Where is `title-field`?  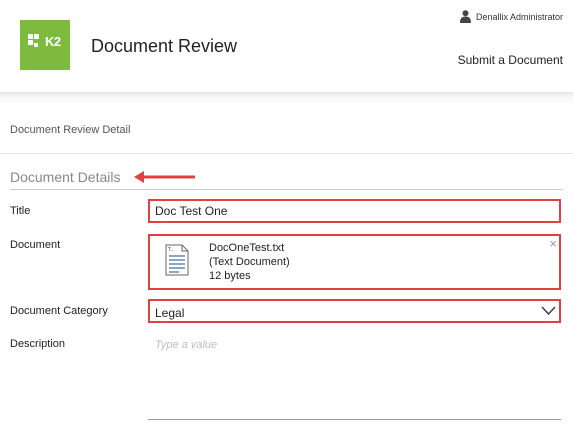
title-field is located at coordinates (354, 211).